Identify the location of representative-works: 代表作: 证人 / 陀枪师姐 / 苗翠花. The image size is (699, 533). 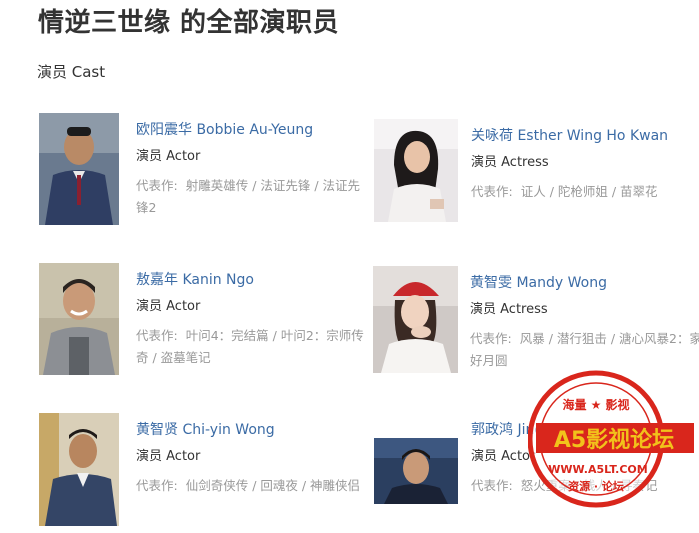
(585, 192).